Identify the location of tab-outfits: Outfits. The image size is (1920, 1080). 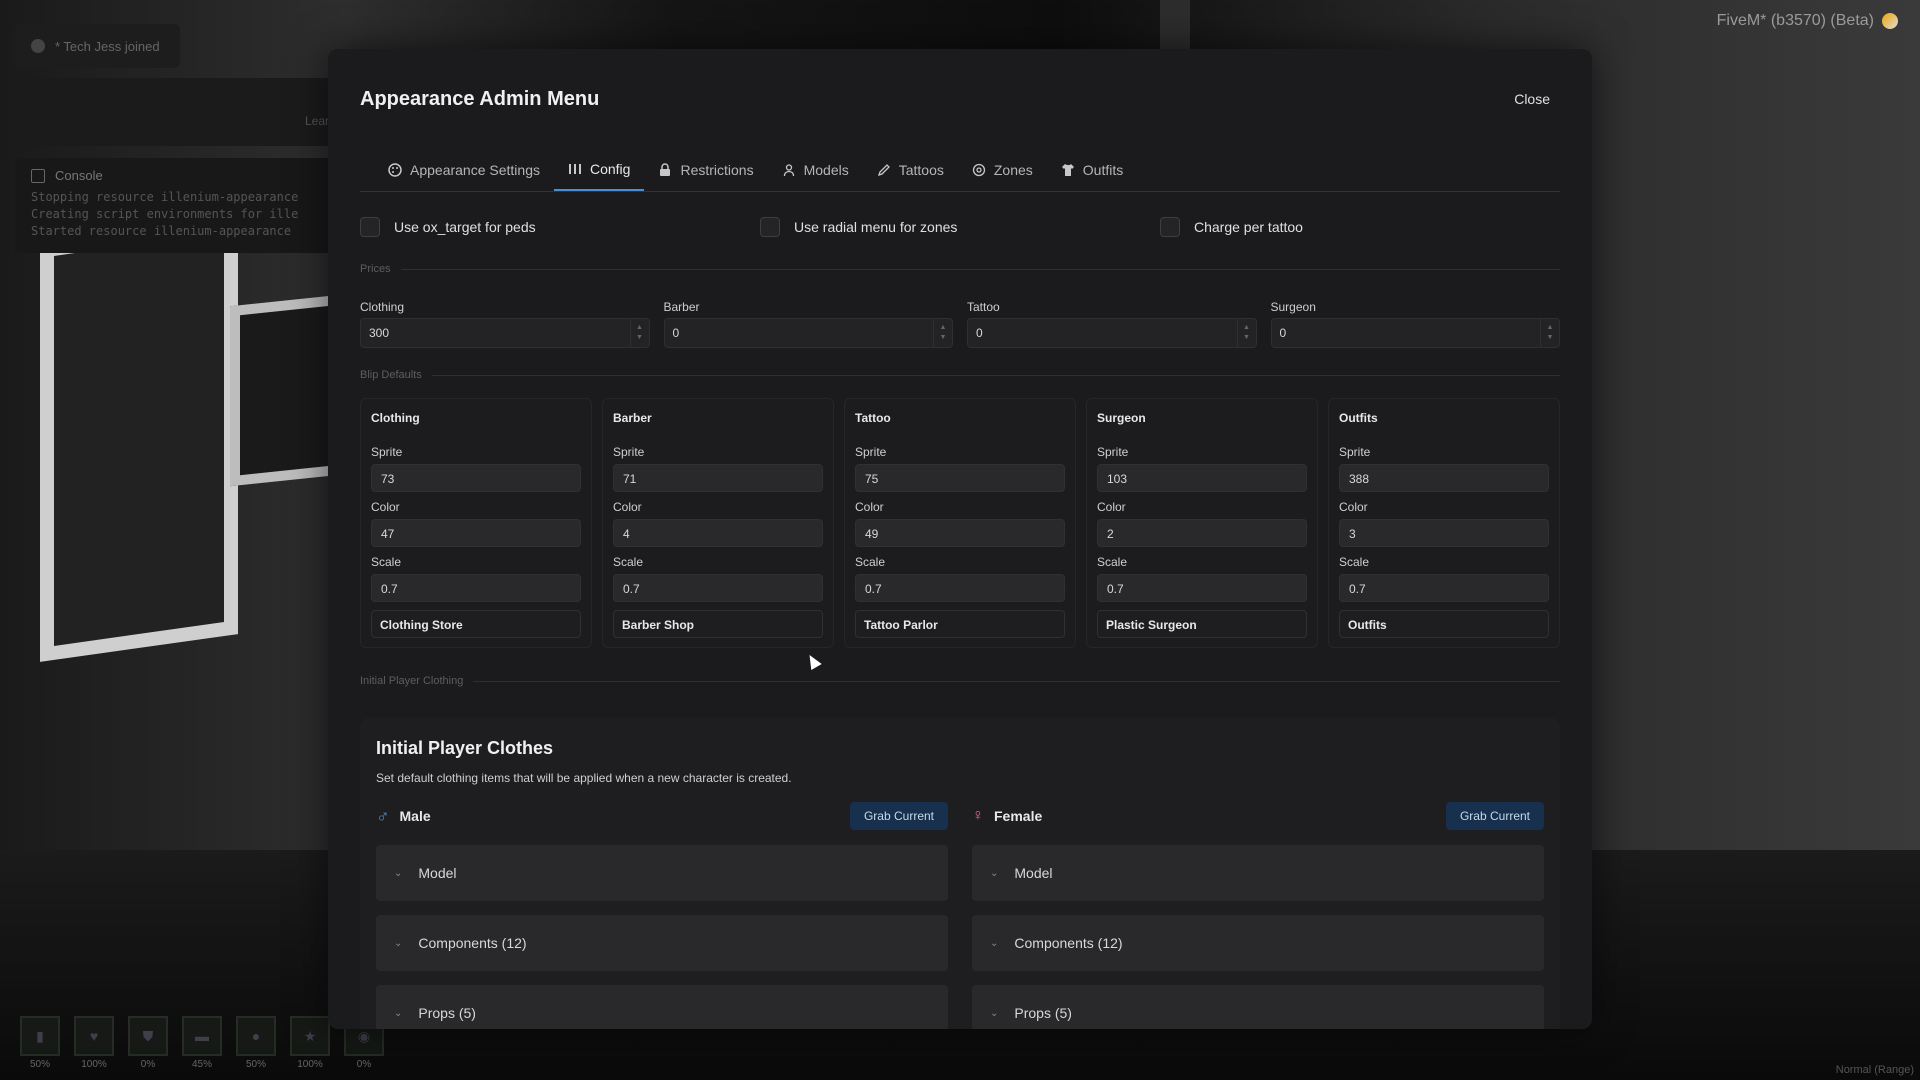
(1092, 170).